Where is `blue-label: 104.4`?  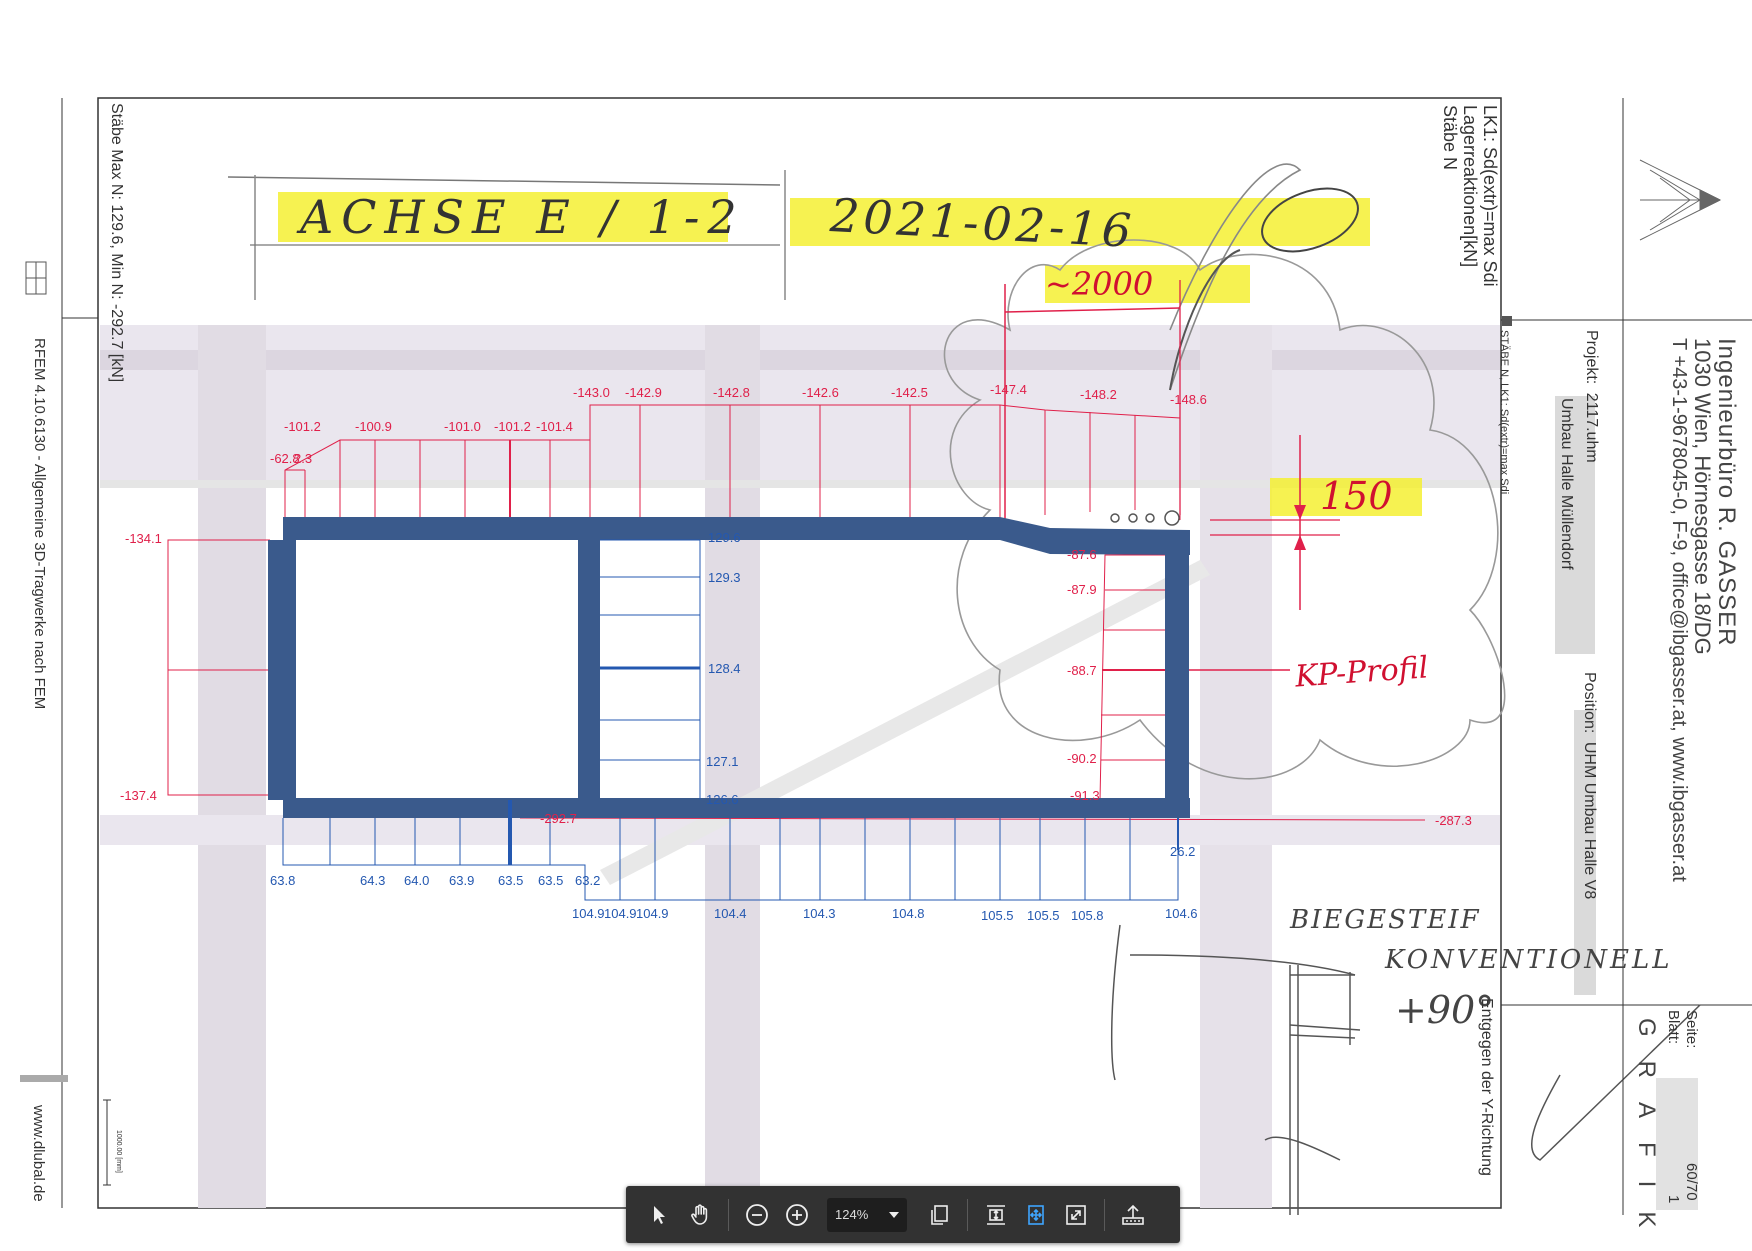
blue-label: 104.4 is located at coordinates (730, 913).